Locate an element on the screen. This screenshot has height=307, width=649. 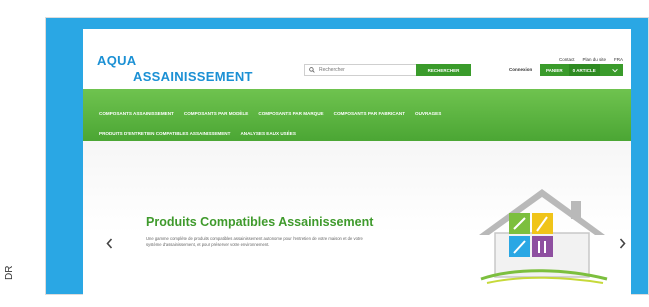
nav-item-ouvrages: OUVRAGES is located at coordinates (428, 113).